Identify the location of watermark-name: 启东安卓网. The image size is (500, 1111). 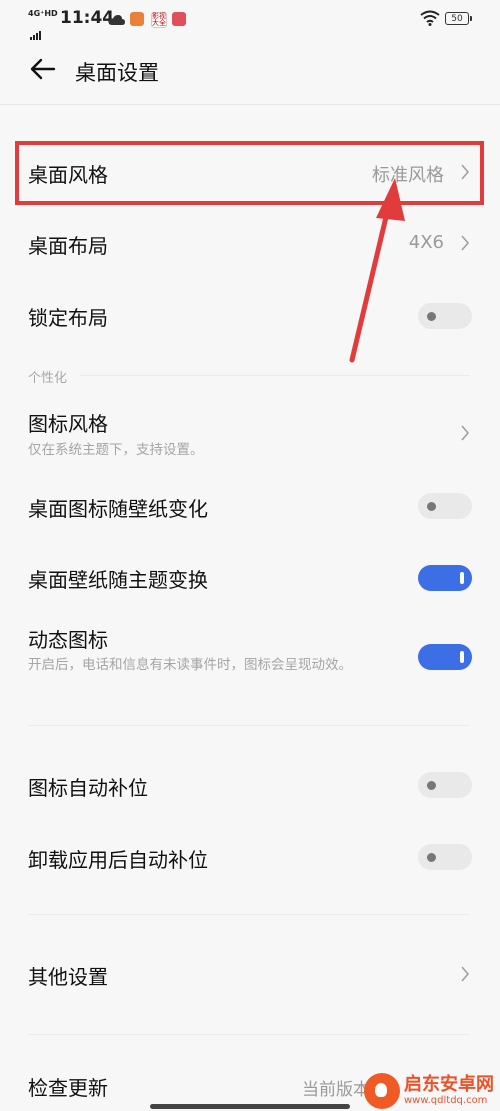
(449, 1084).